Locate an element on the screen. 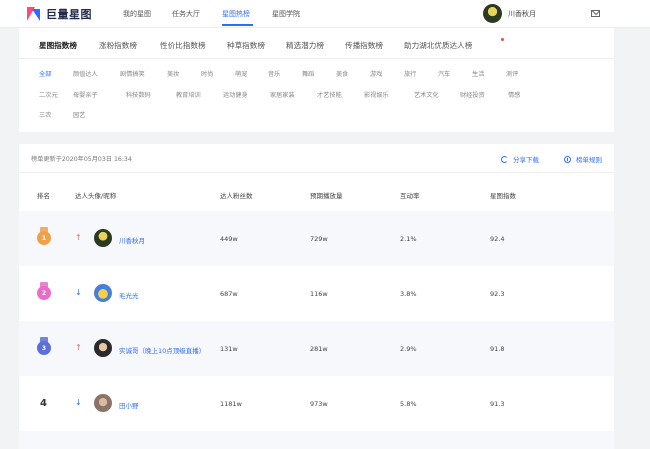  xingtu-index: 92.3 is located at coordinates (497, 294).